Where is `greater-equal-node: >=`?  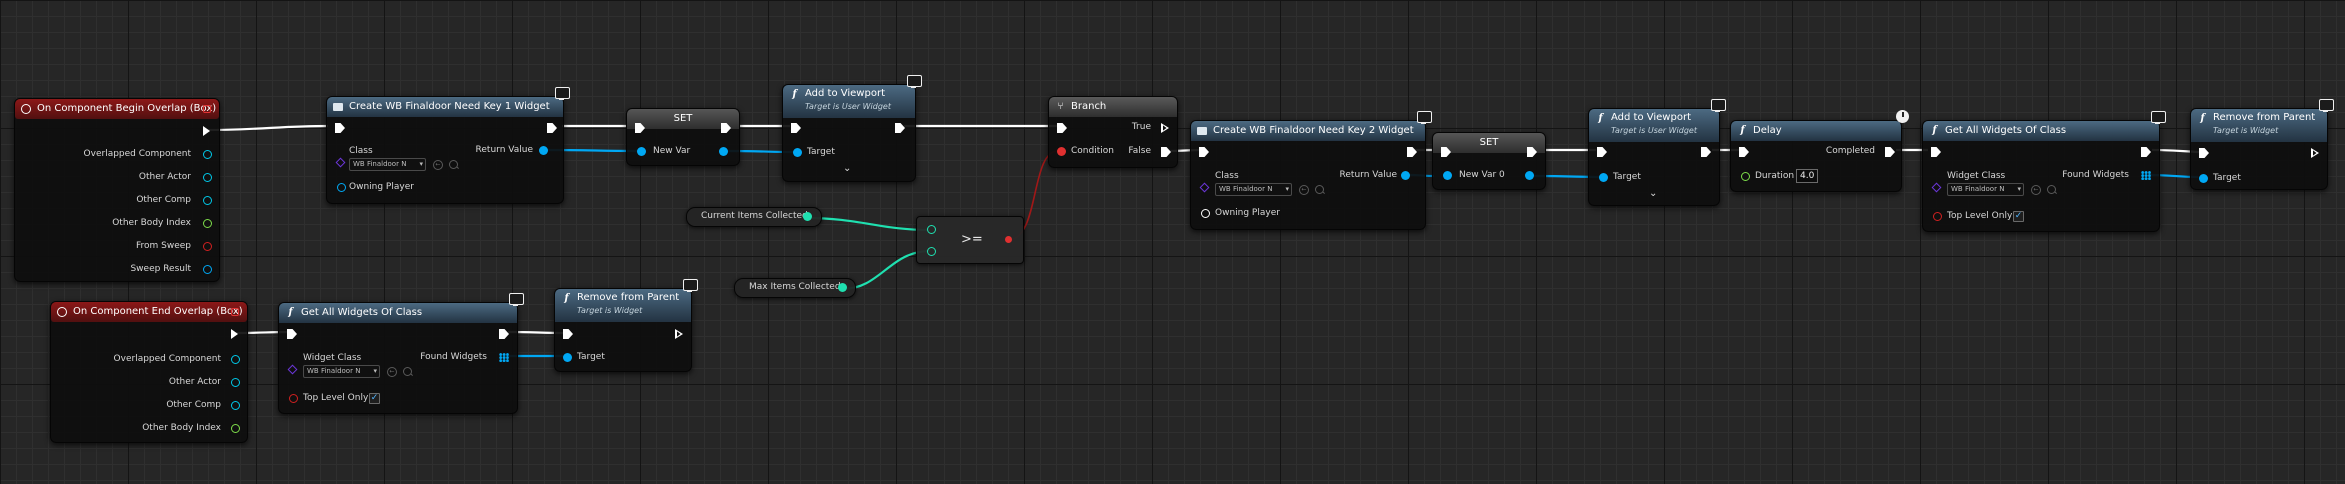 greater-equal-node: >= is located at coordinates (970, 240).